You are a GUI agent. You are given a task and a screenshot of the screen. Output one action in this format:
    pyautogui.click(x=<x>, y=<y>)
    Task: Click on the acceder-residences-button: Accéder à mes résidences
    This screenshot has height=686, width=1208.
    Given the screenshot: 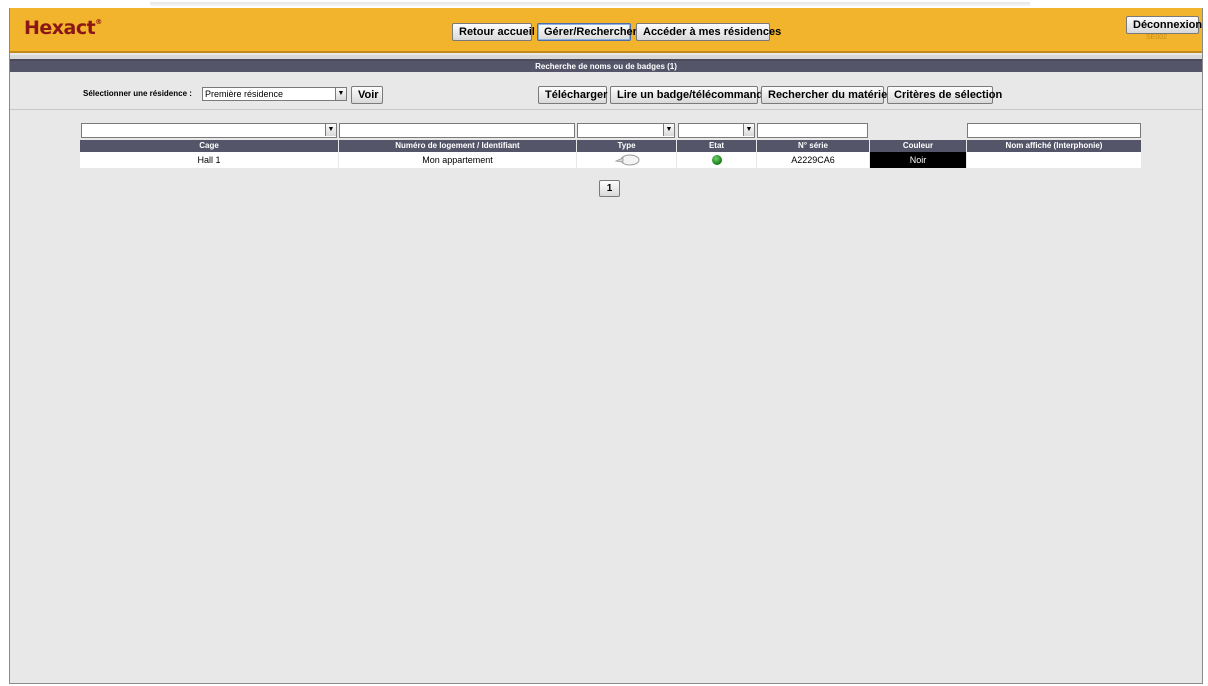 What is the action you would take?
    pyautogui.click(x=708, y=32)
    